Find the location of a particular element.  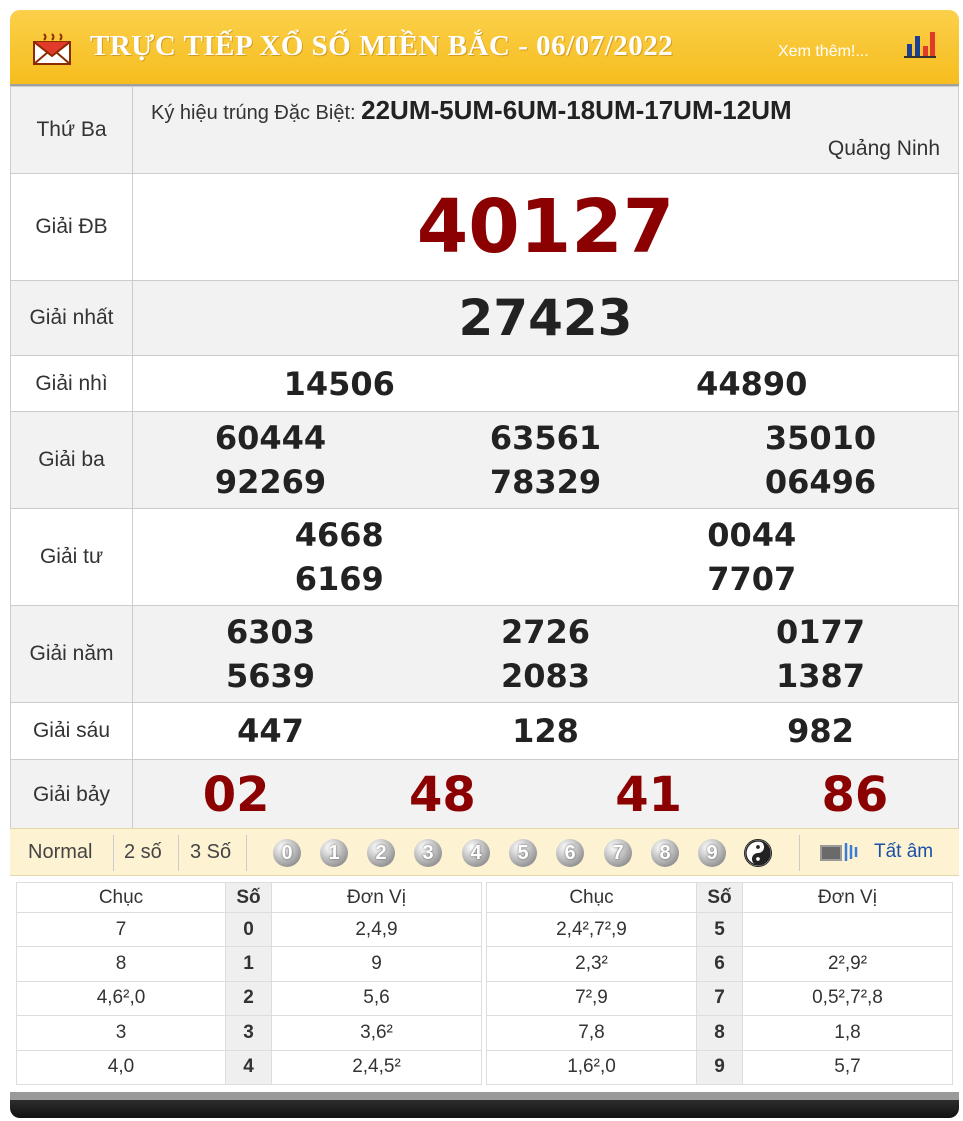

prize-number: 5639 is located at coordinates (270, 676).